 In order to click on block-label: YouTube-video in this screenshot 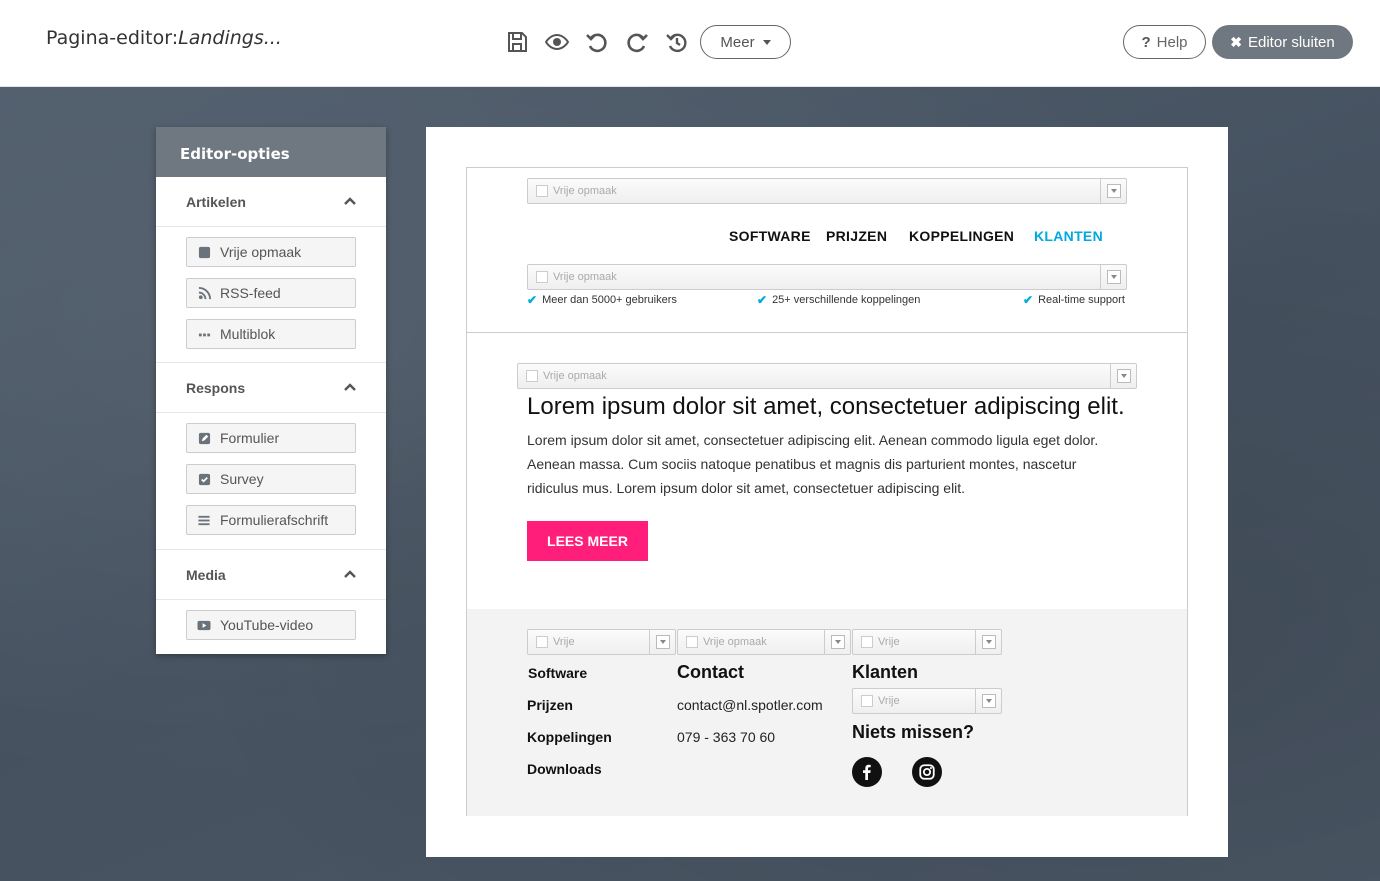, I will do `click(267, 625)`.